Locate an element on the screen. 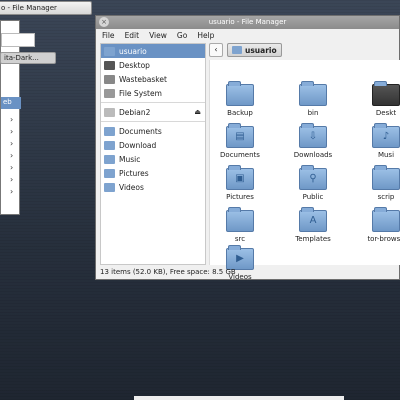 This screenshot has height=400, width=400. sidebar-item-desktop: Desktop is located at coordinates (153, 65).